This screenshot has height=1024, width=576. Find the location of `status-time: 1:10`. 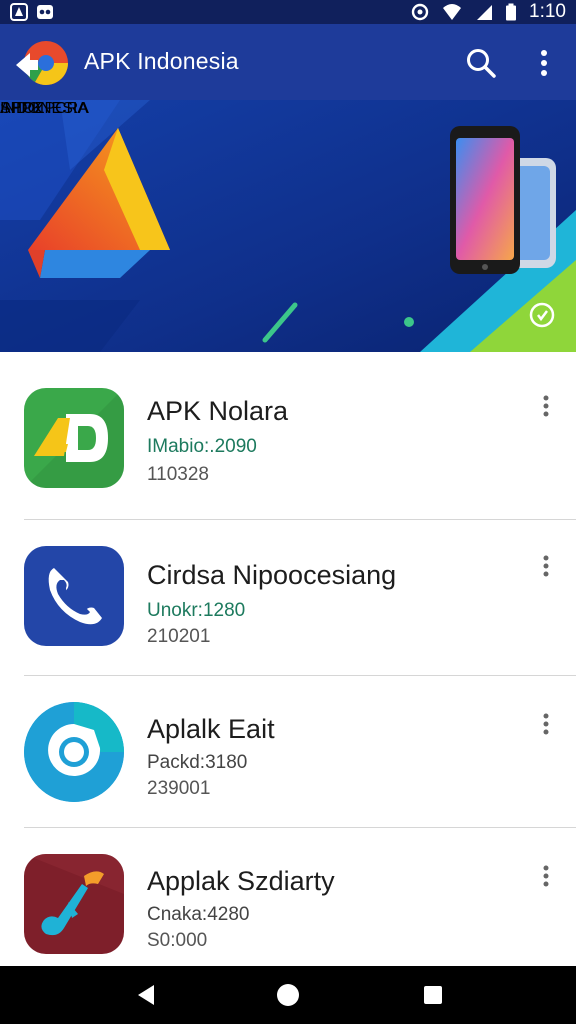

status-time: 1:10 is located at coordinates (547, 11).